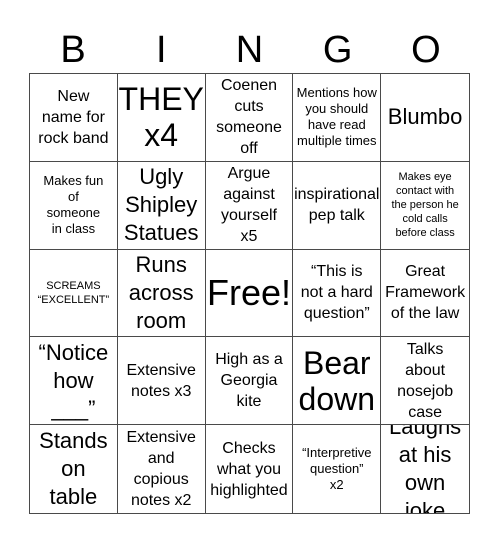 Image resolution: width=500 pixels, height=544 pixels. I want to click on cell-text: “This is not a hard question”, so click(336, 293).